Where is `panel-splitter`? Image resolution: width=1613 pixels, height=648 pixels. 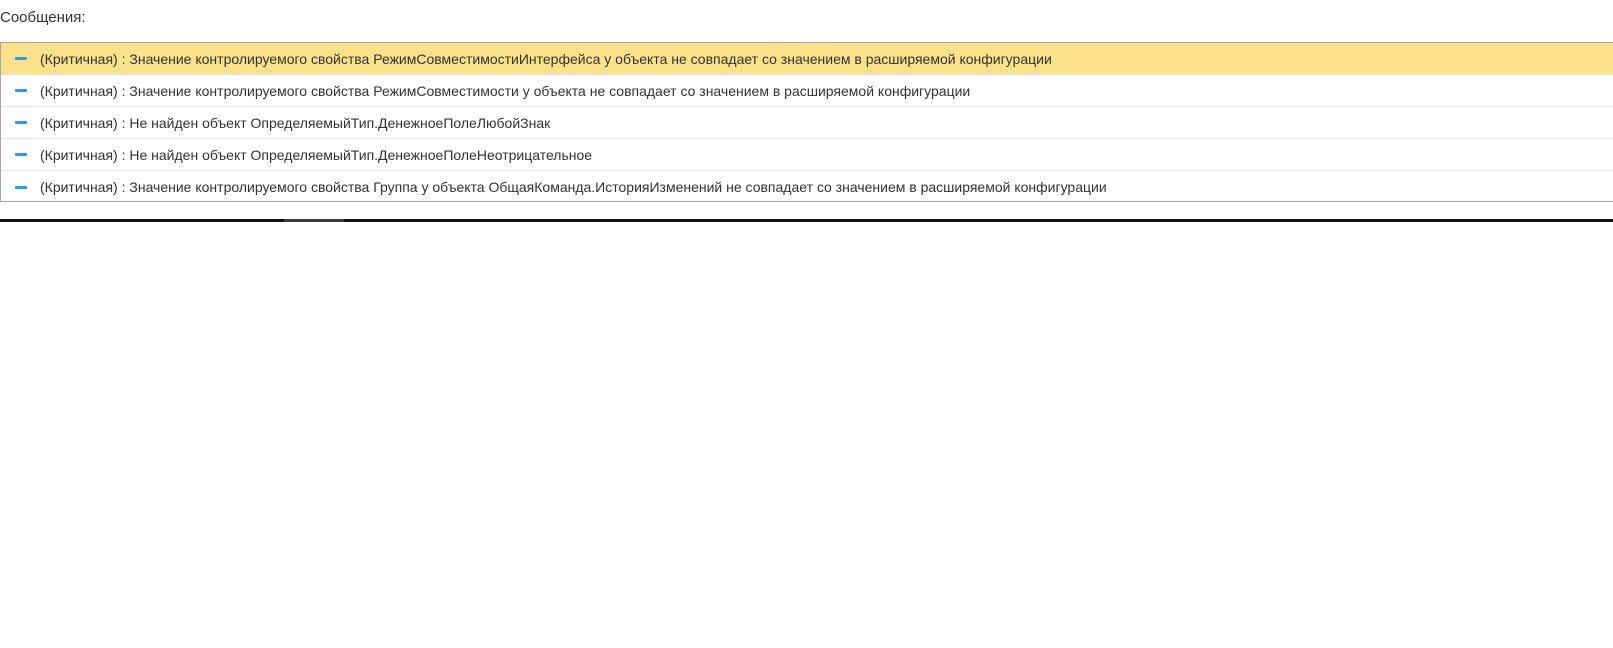 panel-splitter is located at coordinates (806, 220).